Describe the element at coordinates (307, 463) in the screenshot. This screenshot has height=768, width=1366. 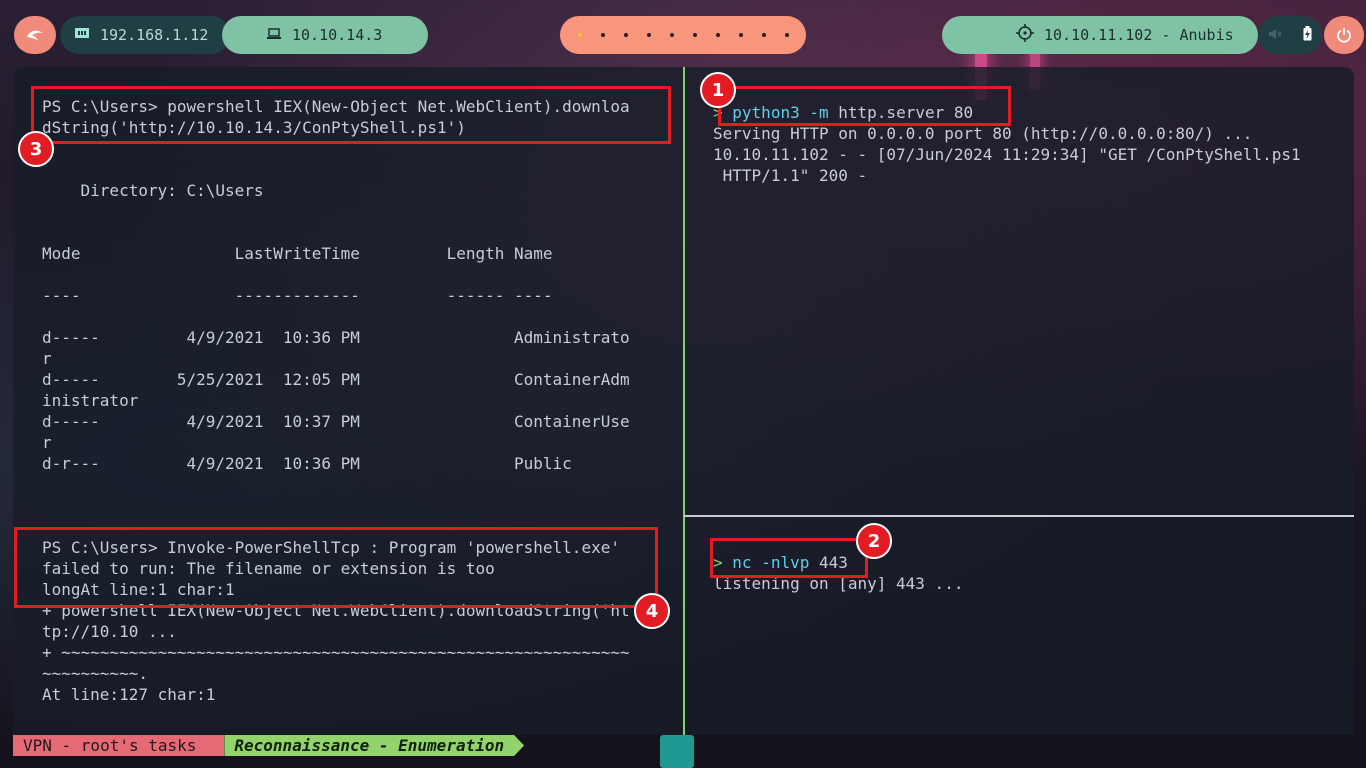
I see `terminal-line: d-r--- 4/9/2021 10:36 PM Public` at that location.